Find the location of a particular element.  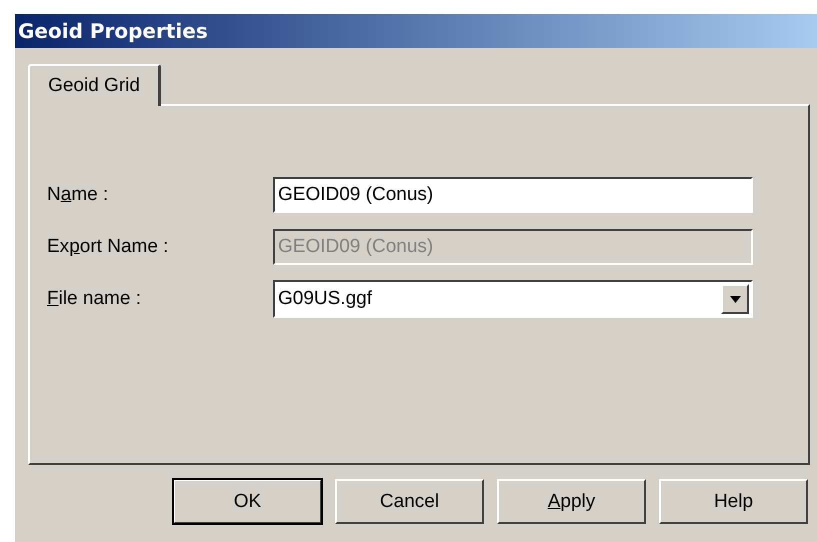

dropdown-field: G09US.ggf is located at coordinates (513, 299).